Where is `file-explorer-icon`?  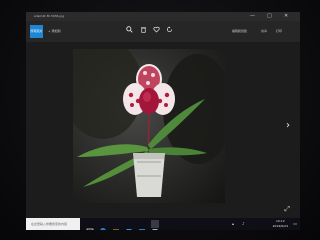
file-explorer-icon is located at coordinates (116, 225).